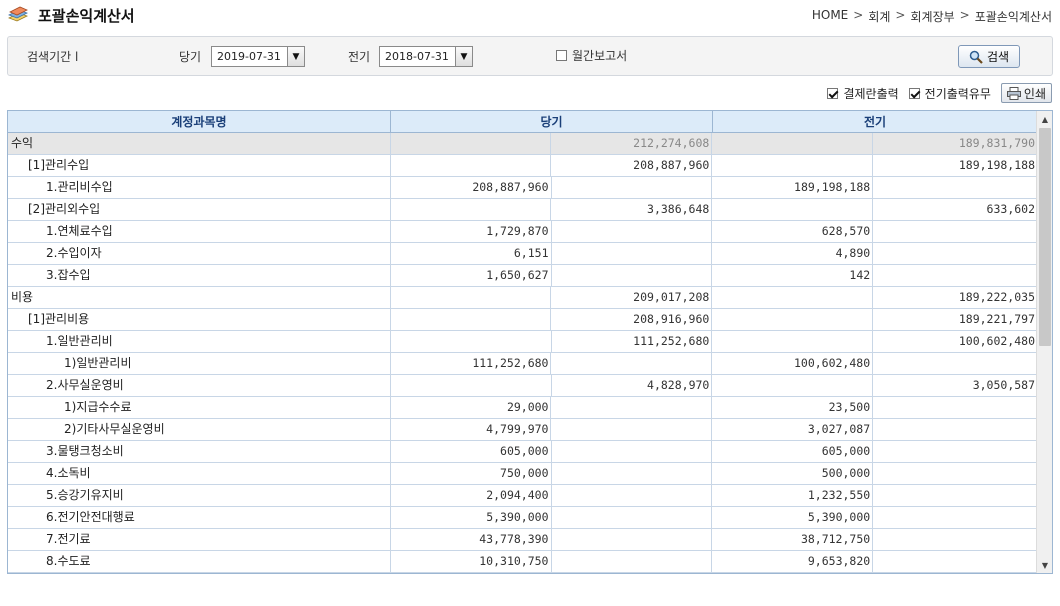 Image resolution: width=1060 pixels, height=606 pixels. Describe the element at coordinates (86, 16) in the screenshot. I see `page-title: 포괄손익계산서` at that location.